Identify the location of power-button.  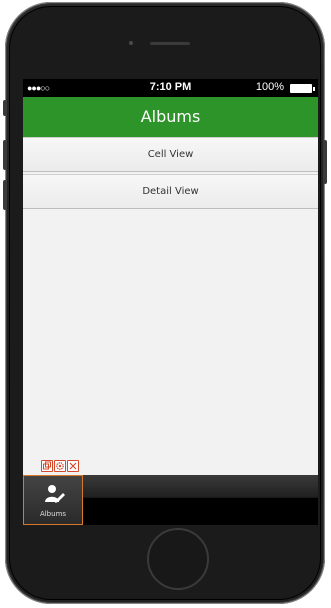
(325, 162).